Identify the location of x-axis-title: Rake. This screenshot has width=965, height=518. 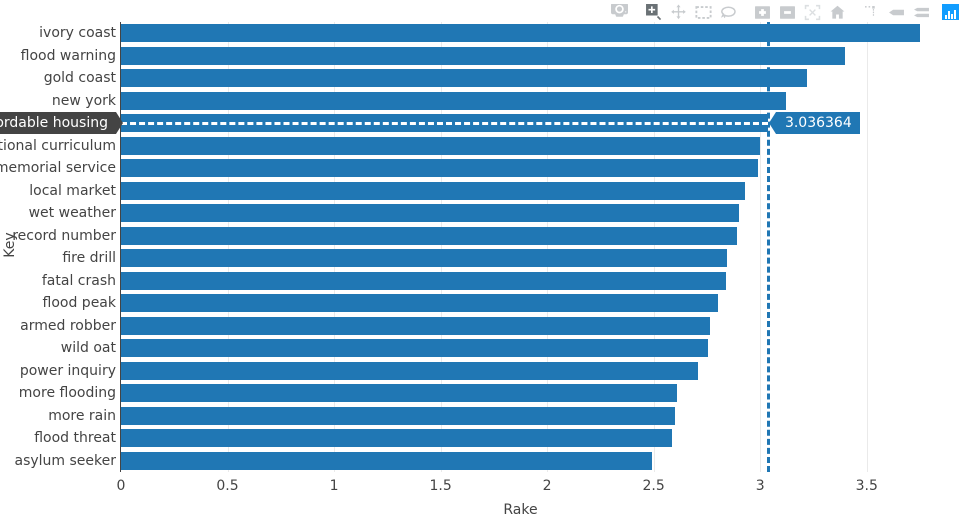
(520, 508).